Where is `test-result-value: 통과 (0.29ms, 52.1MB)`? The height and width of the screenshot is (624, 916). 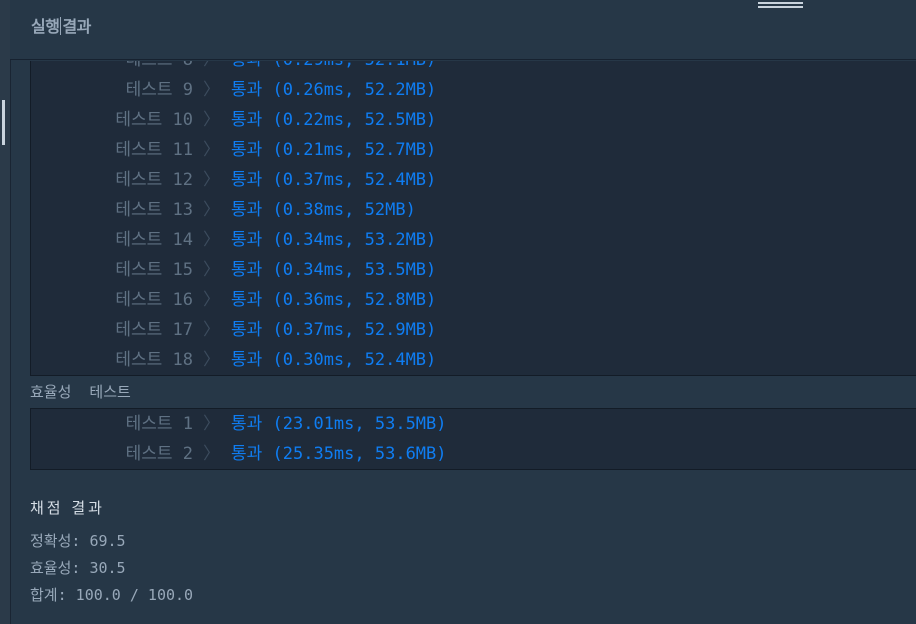 test-result-value: 통과 (0.29ms, 52.1MB) is located at coordinates (333, 68).